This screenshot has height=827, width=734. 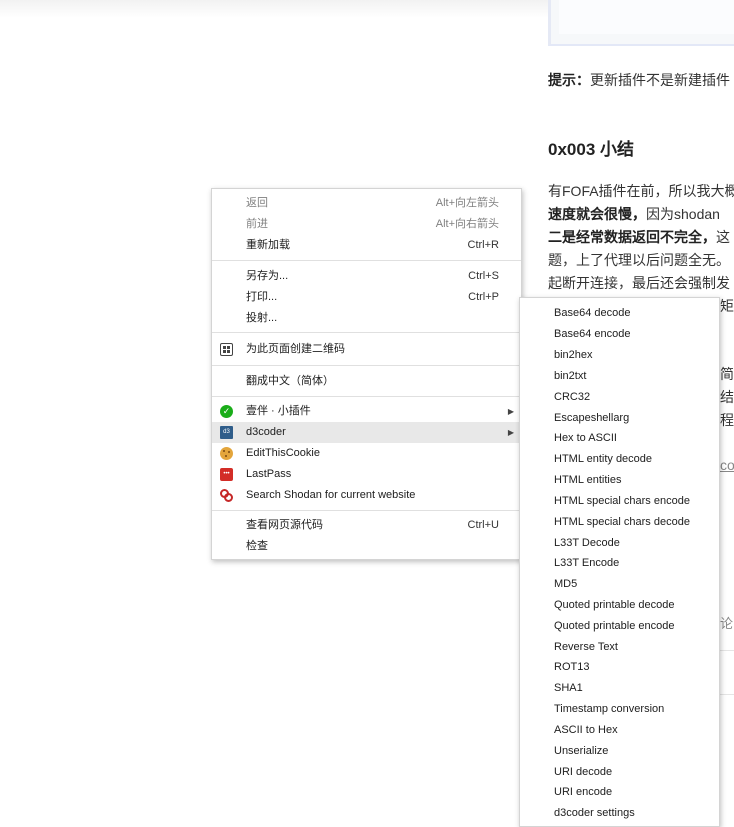 I want to click on paragraph-fragment: 结合, so click(x=727, y=397).